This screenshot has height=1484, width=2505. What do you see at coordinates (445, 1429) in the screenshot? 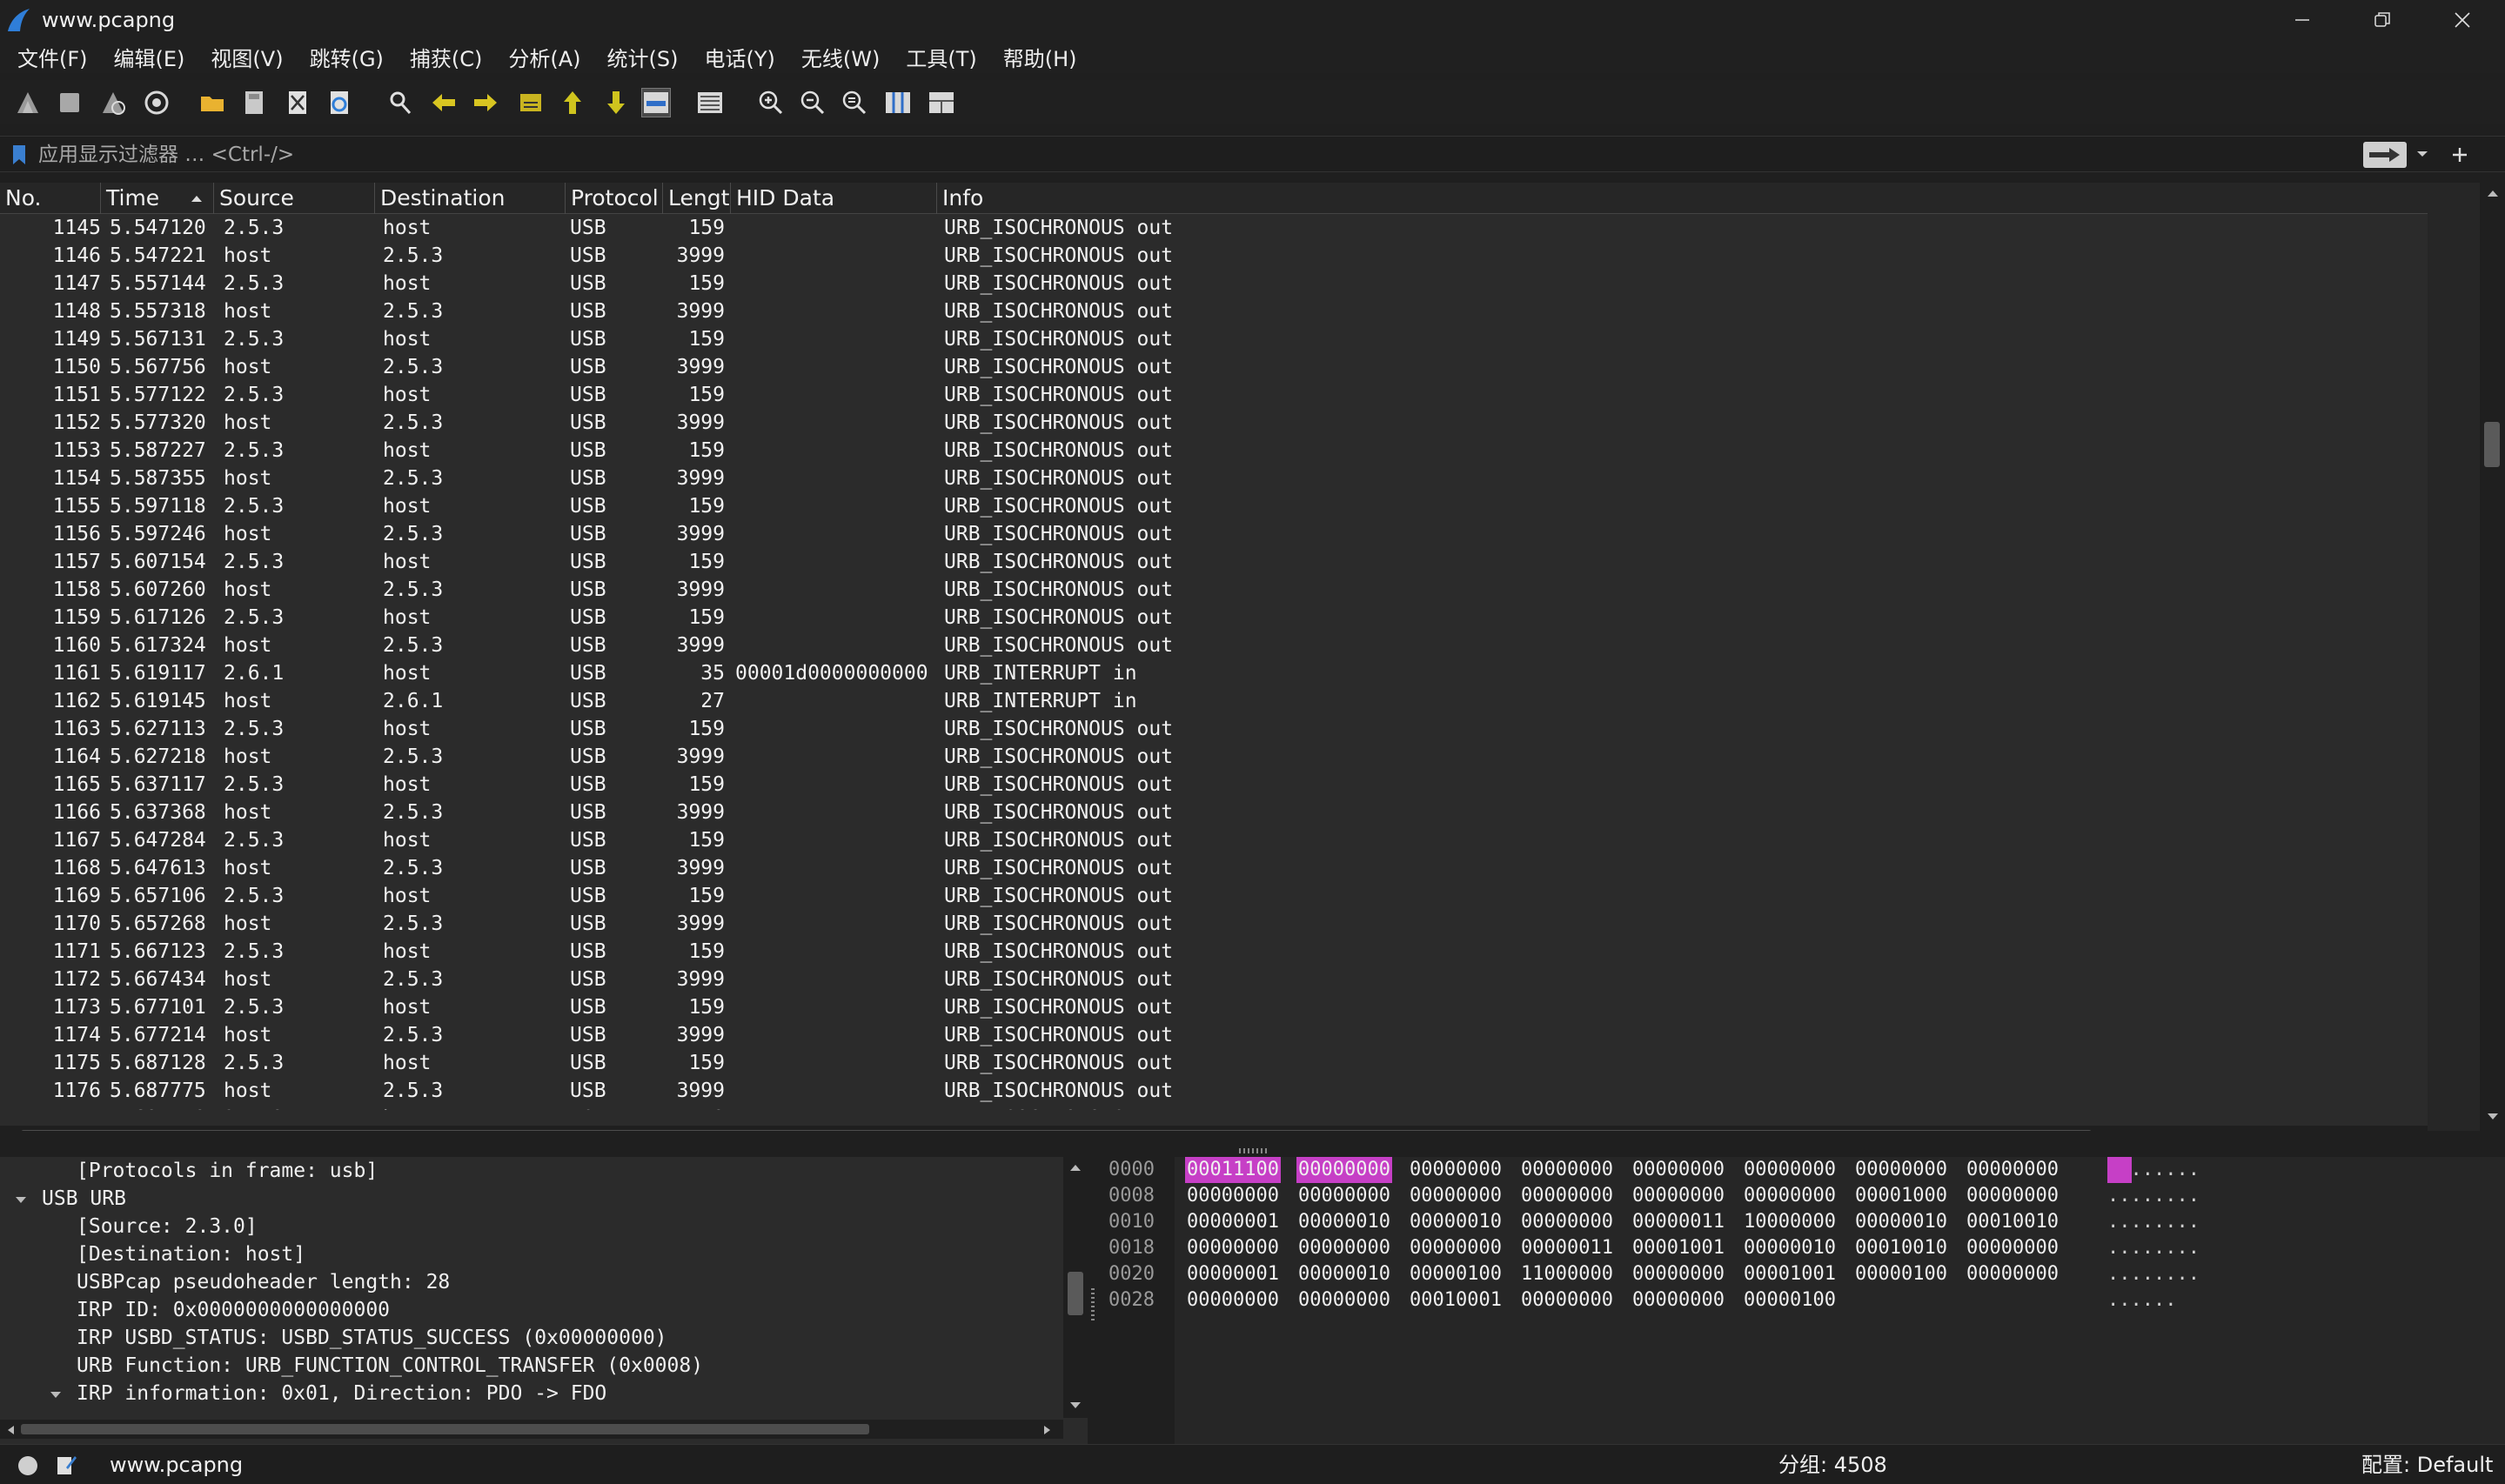
I see `details-horizontal-thumb` at bounding box center [445, 1429].